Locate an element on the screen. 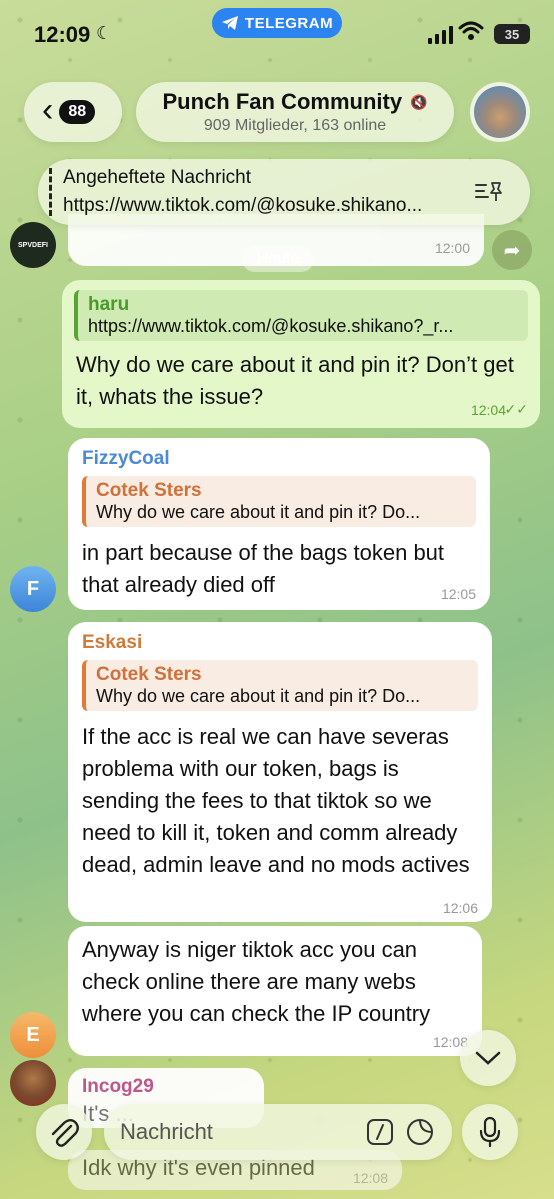 The height and width of the screenshot is (1199, 554). moon-icon: ☾ is located at coordinates (104, 33).